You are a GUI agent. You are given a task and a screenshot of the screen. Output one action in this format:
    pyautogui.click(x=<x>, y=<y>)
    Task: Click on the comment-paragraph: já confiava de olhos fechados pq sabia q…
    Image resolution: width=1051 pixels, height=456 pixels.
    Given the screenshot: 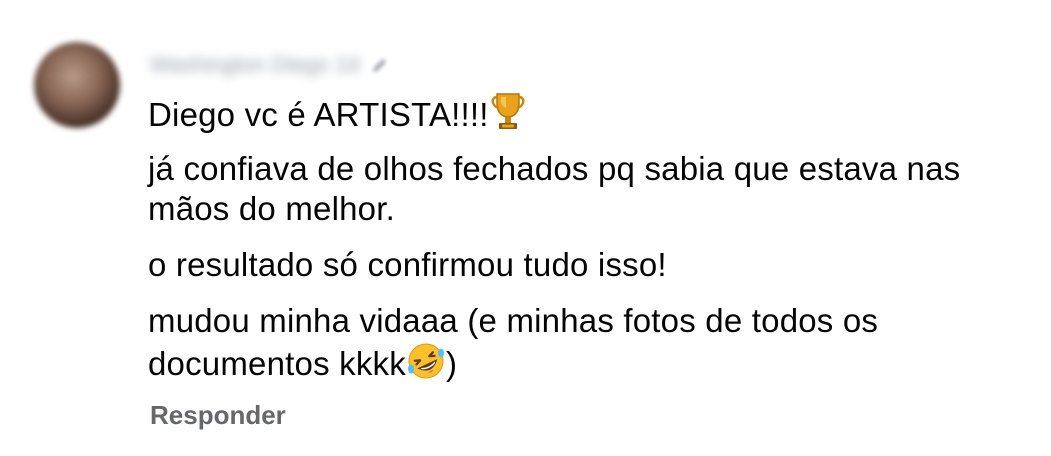 What is the action you would take?
    pyautogui.click(x=554, y=188)
    